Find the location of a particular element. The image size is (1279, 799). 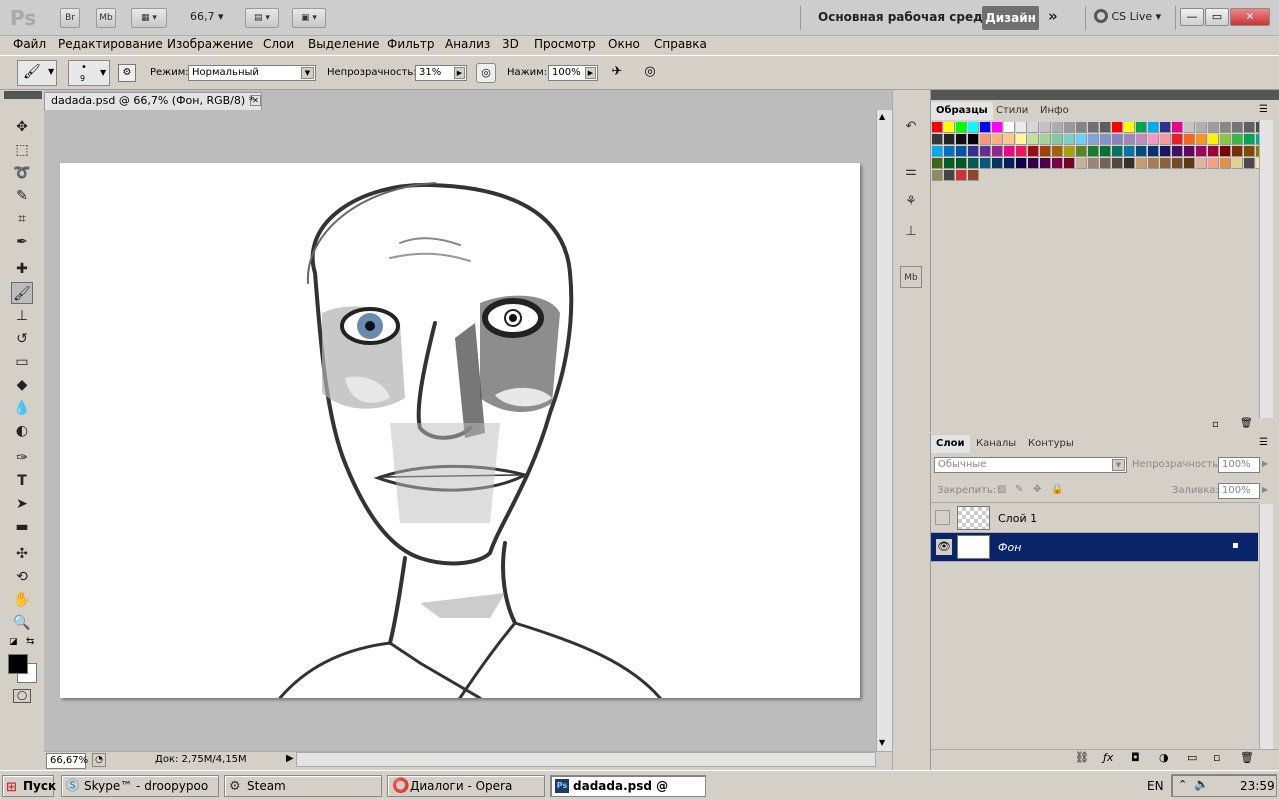

more-workspaces-icon: » is located at coordinates (1053, 16).